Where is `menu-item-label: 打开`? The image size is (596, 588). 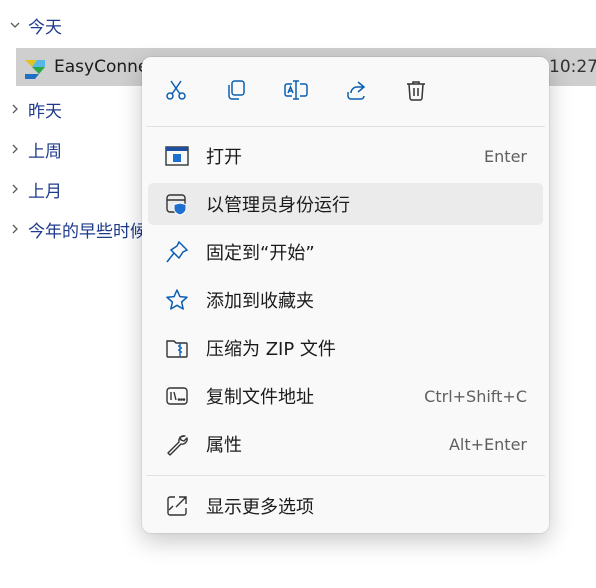 menu-item-label: 打开 is located at coordinates (224, 157).